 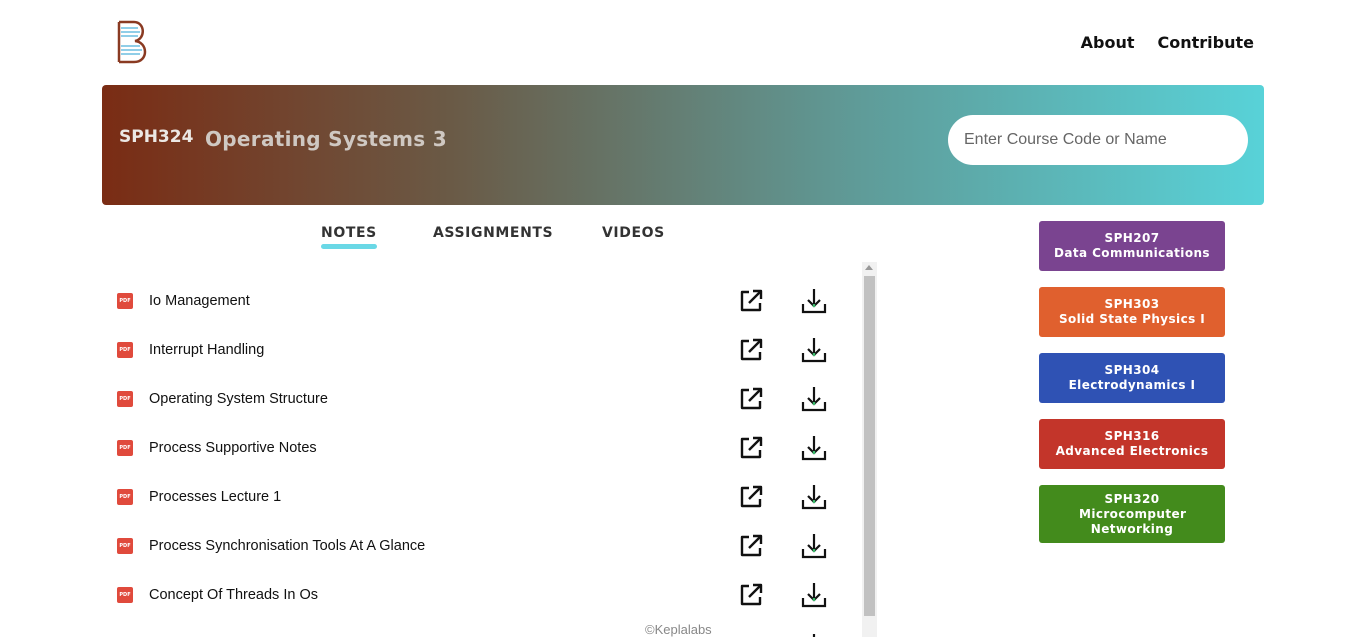 I want to click on top-nav: About Contribute, so click(x=1167, y=42).